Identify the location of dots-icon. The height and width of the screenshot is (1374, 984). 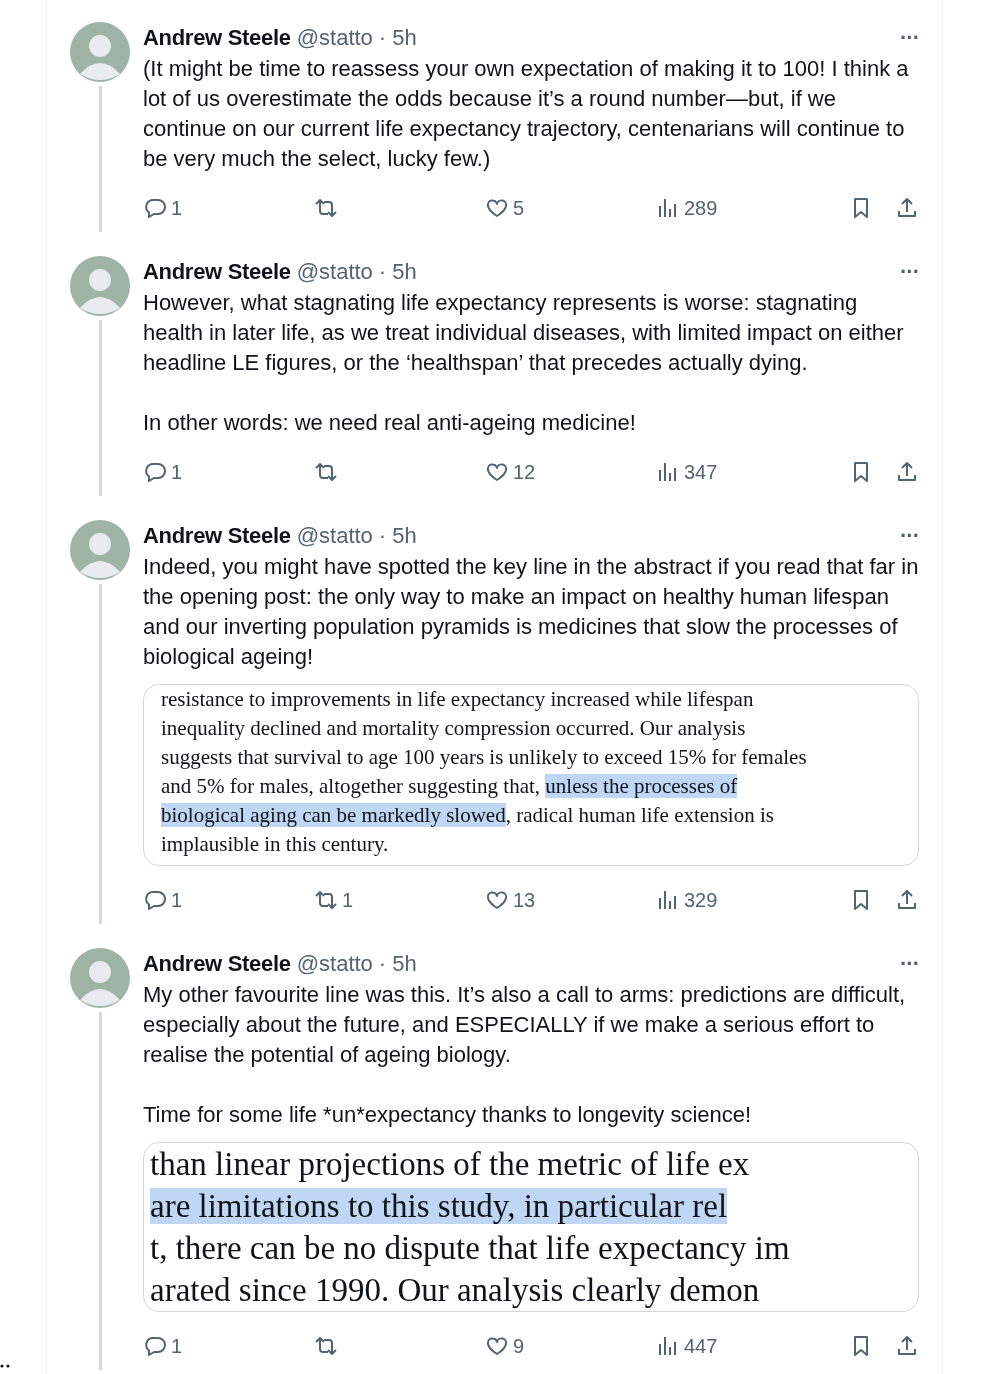
(5, 1366).